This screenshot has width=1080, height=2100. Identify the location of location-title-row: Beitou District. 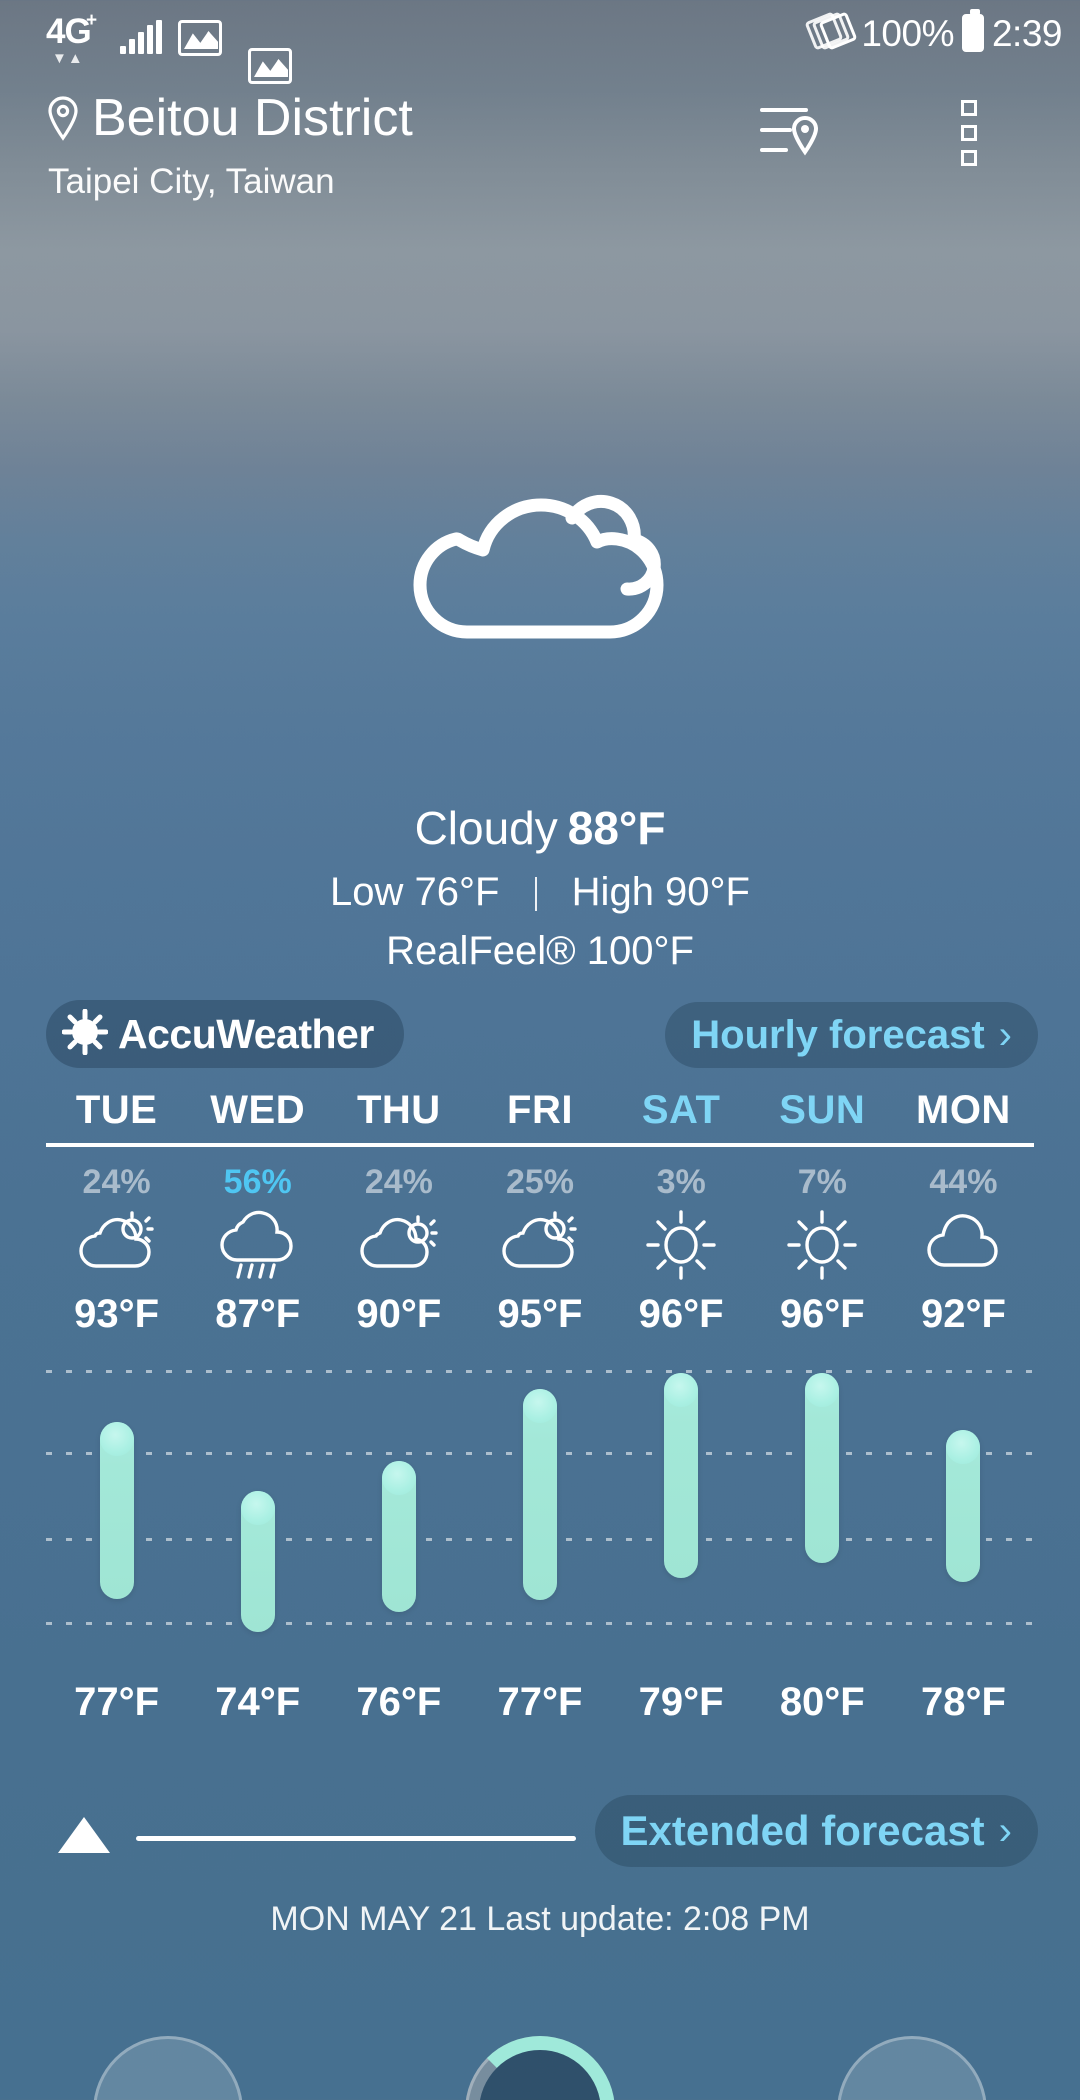
(229, 118).